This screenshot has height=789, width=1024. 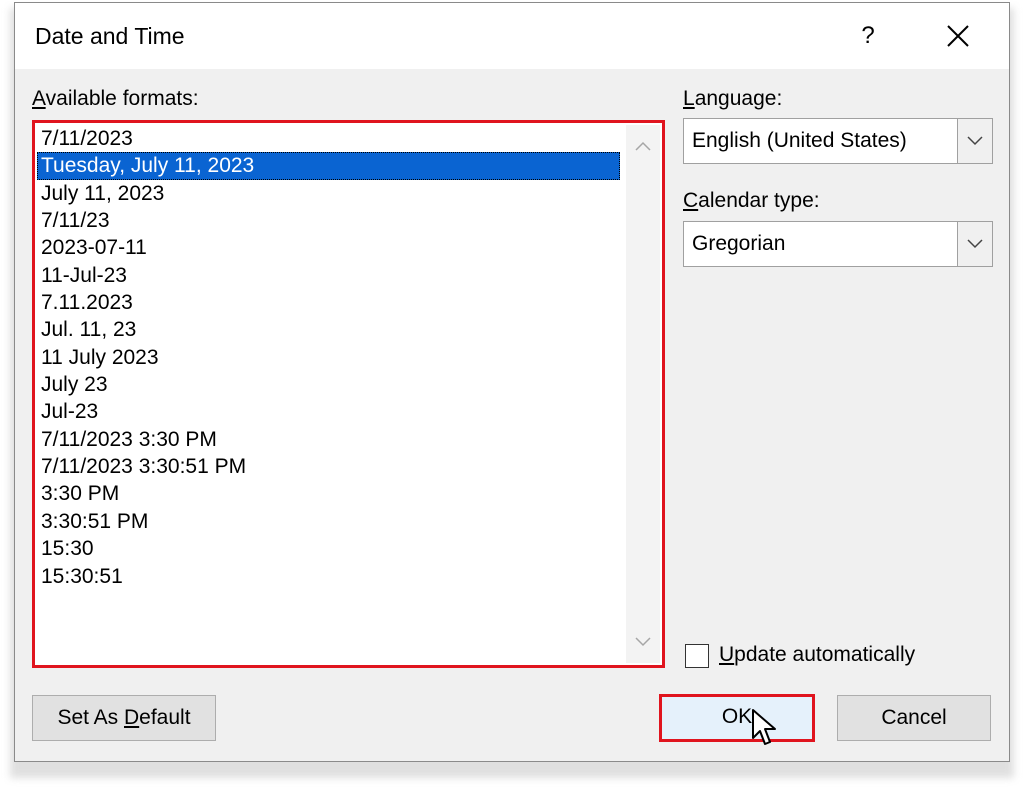 I want to click on mouse-cursor-icon, so click(x=764, y=727).